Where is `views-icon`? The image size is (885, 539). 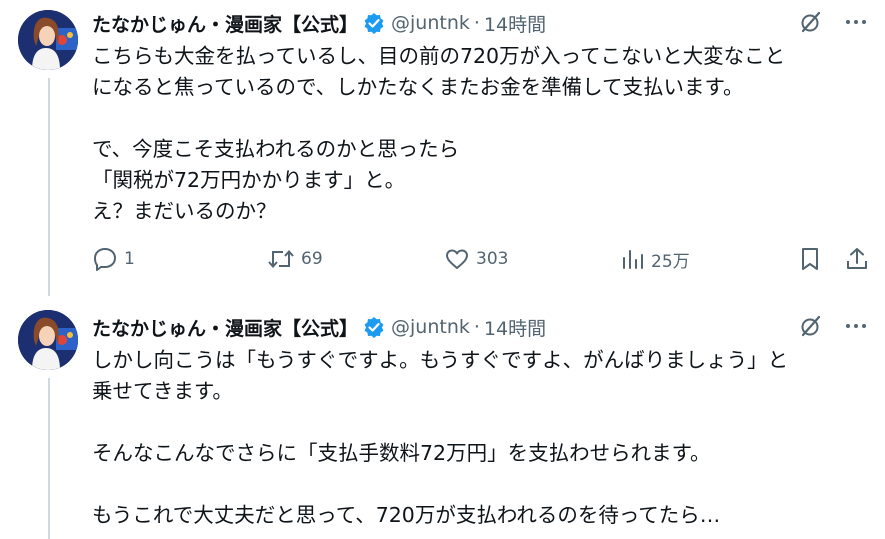 views-icon is located at coordinates (633, 259).